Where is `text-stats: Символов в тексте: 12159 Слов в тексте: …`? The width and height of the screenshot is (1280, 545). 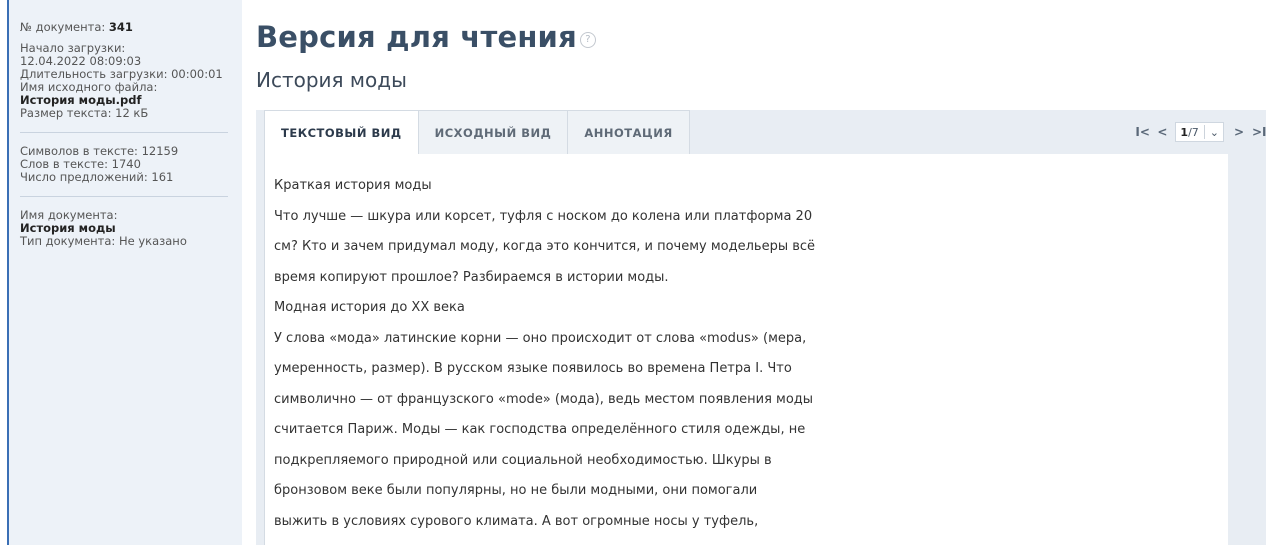 text-stats: Символов в тексте: 12159 Слов в тексте: … is located at coordinates (125, 164).